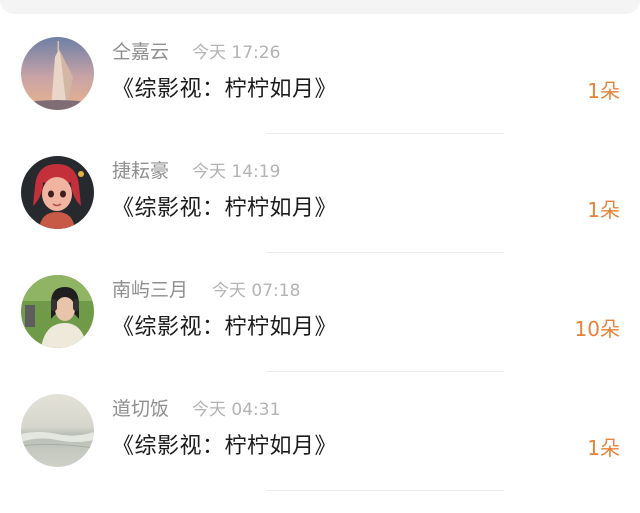  What do you see at coordinates (150, 290) in the screenshot?
I see `user-name: 南屿三月` at bounding box center [150, 290].